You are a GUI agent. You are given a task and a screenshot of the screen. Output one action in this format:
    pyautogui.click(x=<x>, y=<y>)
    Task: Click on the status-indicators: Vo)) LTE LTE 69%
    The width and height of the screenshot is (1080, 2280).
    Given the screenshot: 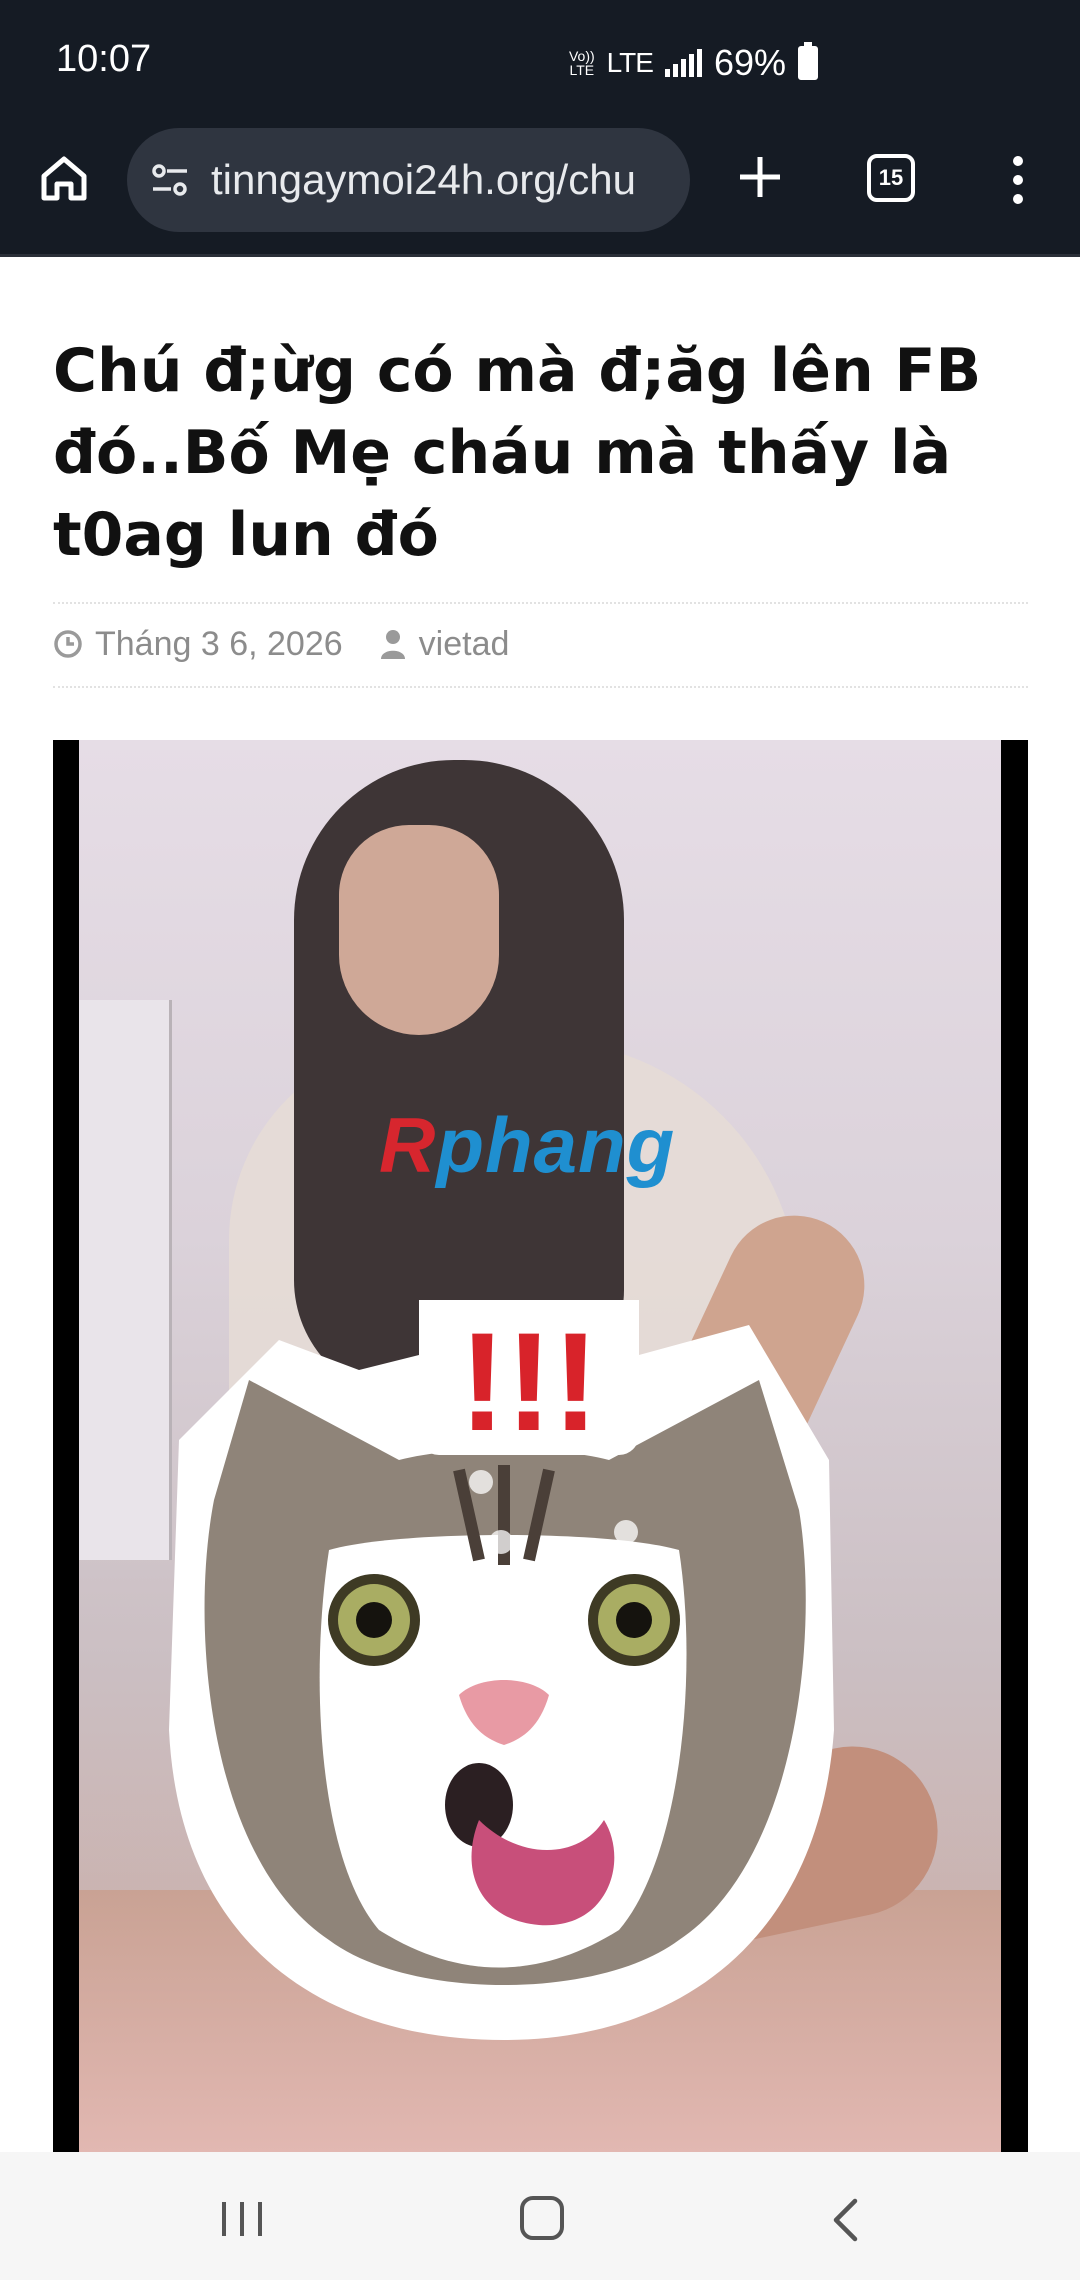 What is the action you would take?
    pyautogui.click(x=693, y=63)
    